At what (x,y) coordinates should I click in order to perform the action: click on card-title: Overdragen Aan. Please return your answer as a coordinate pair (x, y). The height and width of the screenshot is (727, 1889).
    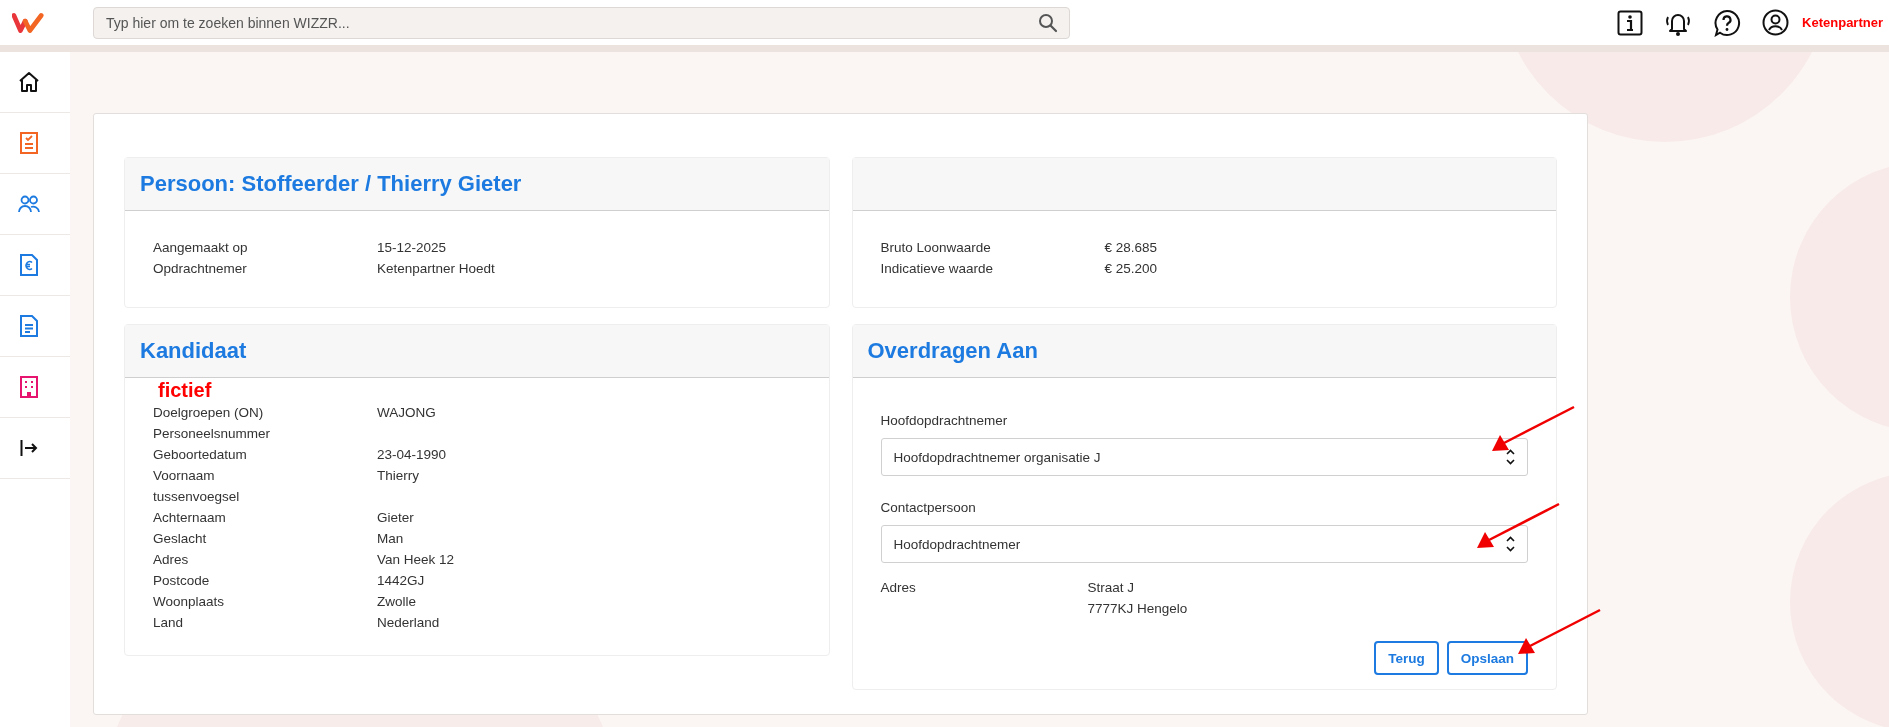
    Looking at the image, I should click on (952, 351).